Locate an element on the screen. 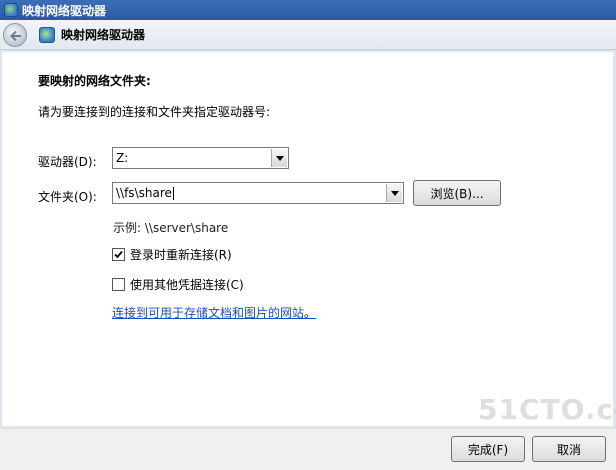 The height and width of the screenshot is (470, 616). folder-combo: \\fs\share is located at coordinates (258, 193).